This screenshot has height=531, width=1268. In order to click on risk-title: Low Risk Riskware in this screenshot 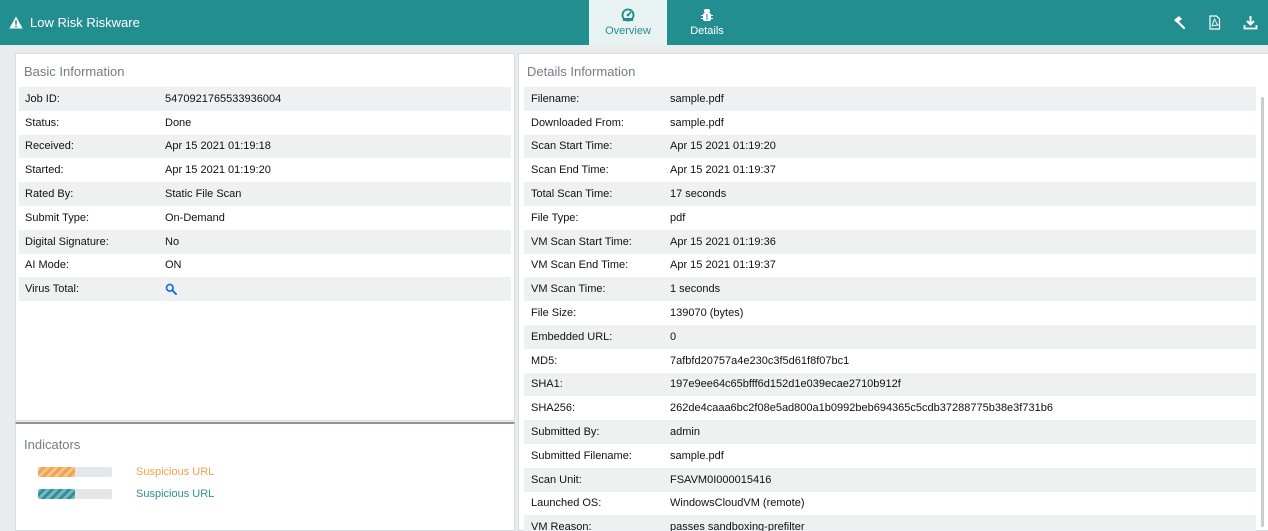, I will do `click(74, 22)`.